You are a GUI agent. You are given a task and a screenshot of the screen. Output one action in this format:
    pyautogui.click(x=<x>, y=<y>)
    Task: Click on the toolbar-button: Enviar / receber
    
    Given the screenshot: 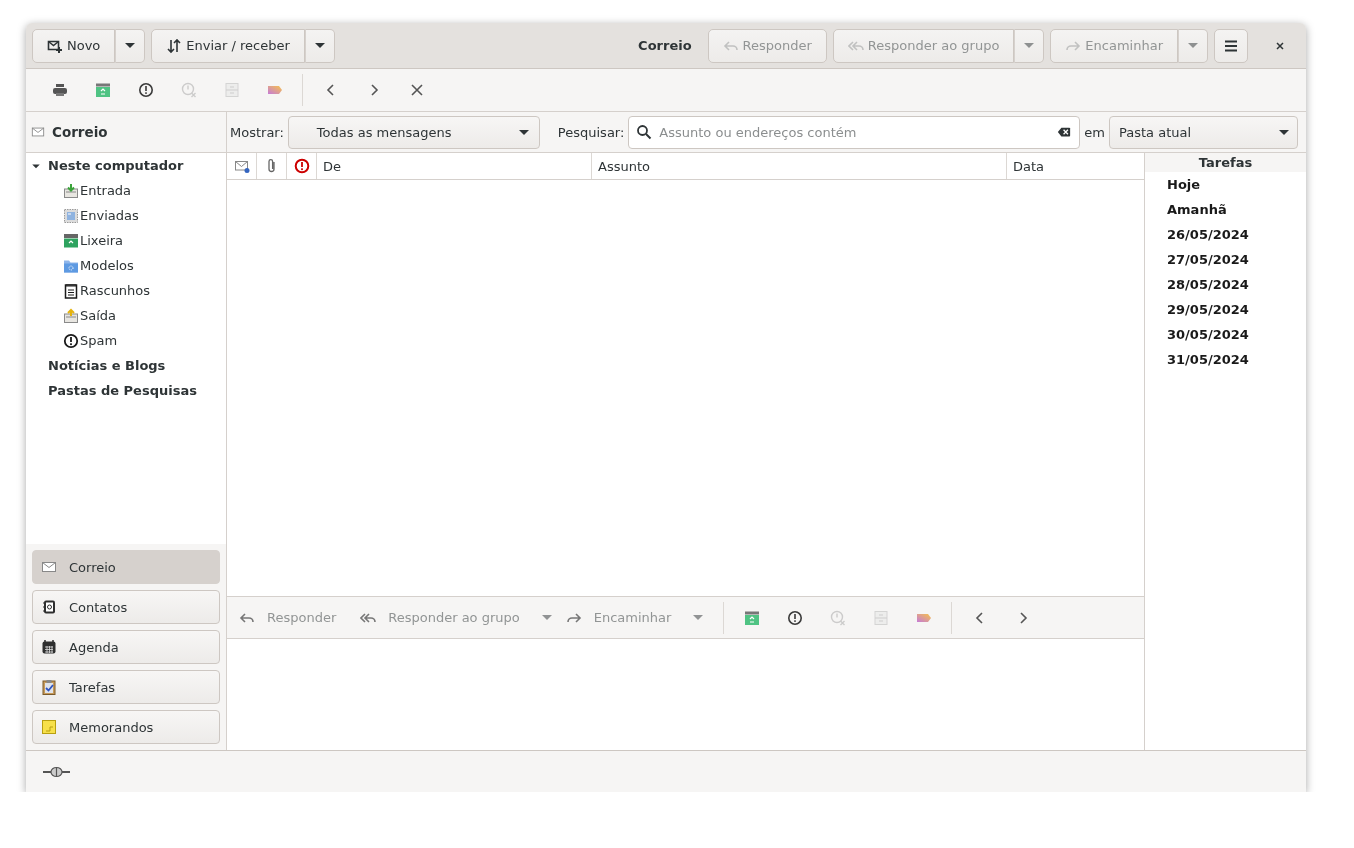 What is the action you would take?
    pyautogui.click(x=228, y=45)
    